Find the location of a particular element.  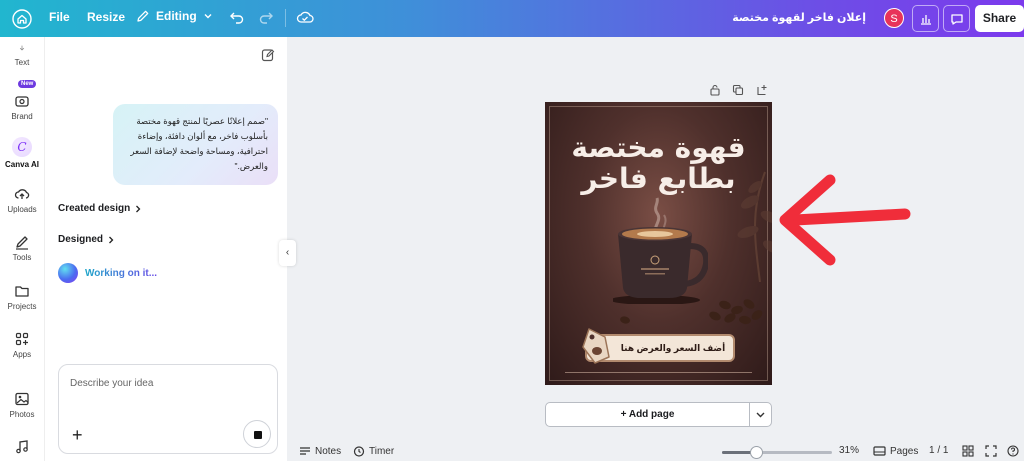

new-badge: New is located at coordinates (27, 84).